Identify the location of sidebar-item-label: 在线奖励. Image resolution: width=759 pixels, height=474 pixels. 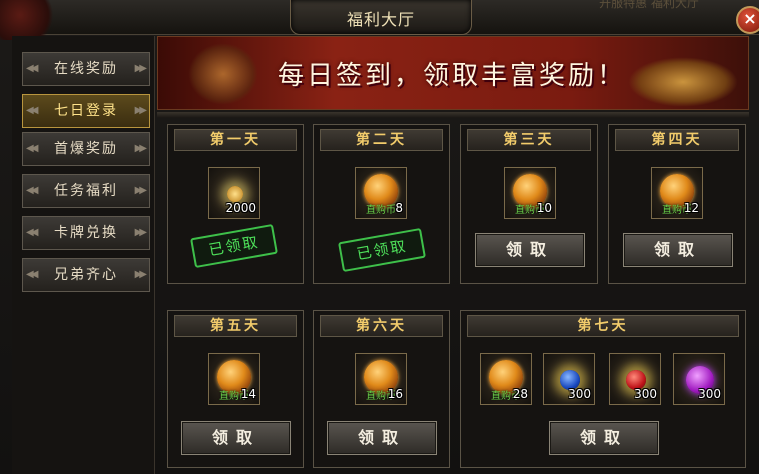
(86, 69).